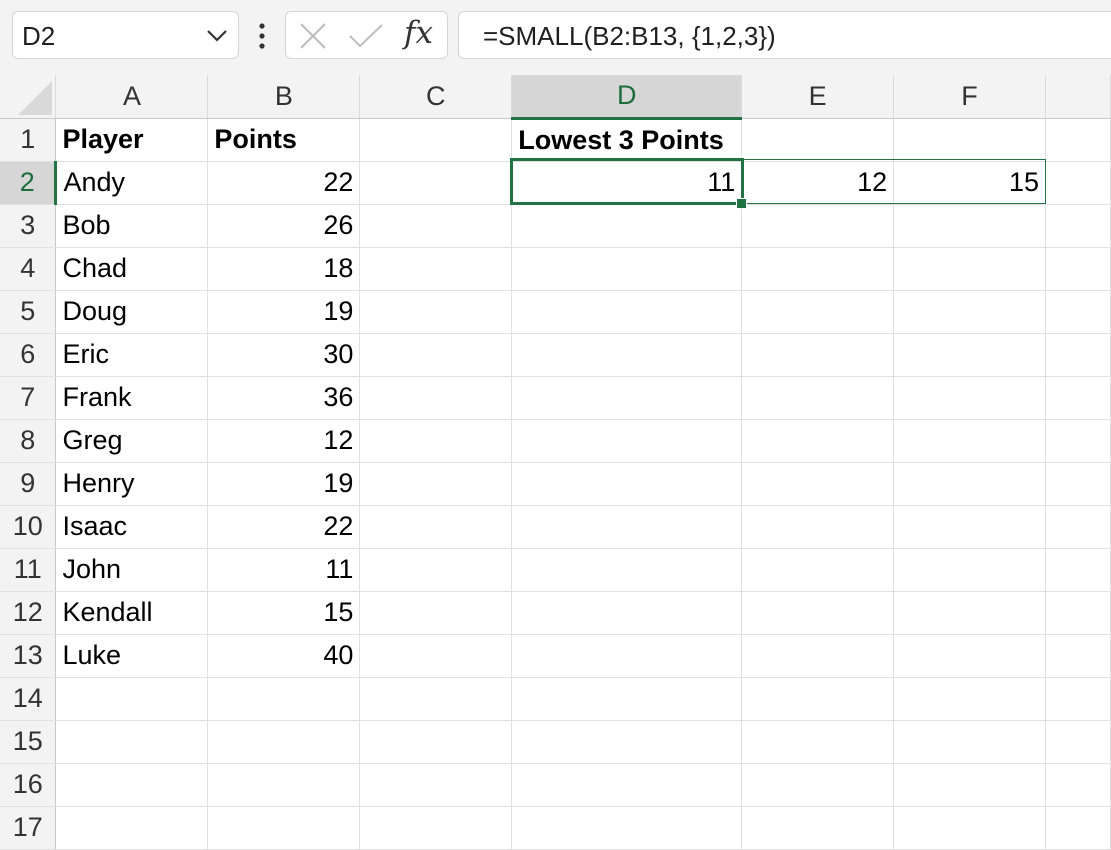 The width and height of the screenshot is (1111, 850). I want to click on cell-d13, so click(627, 656).